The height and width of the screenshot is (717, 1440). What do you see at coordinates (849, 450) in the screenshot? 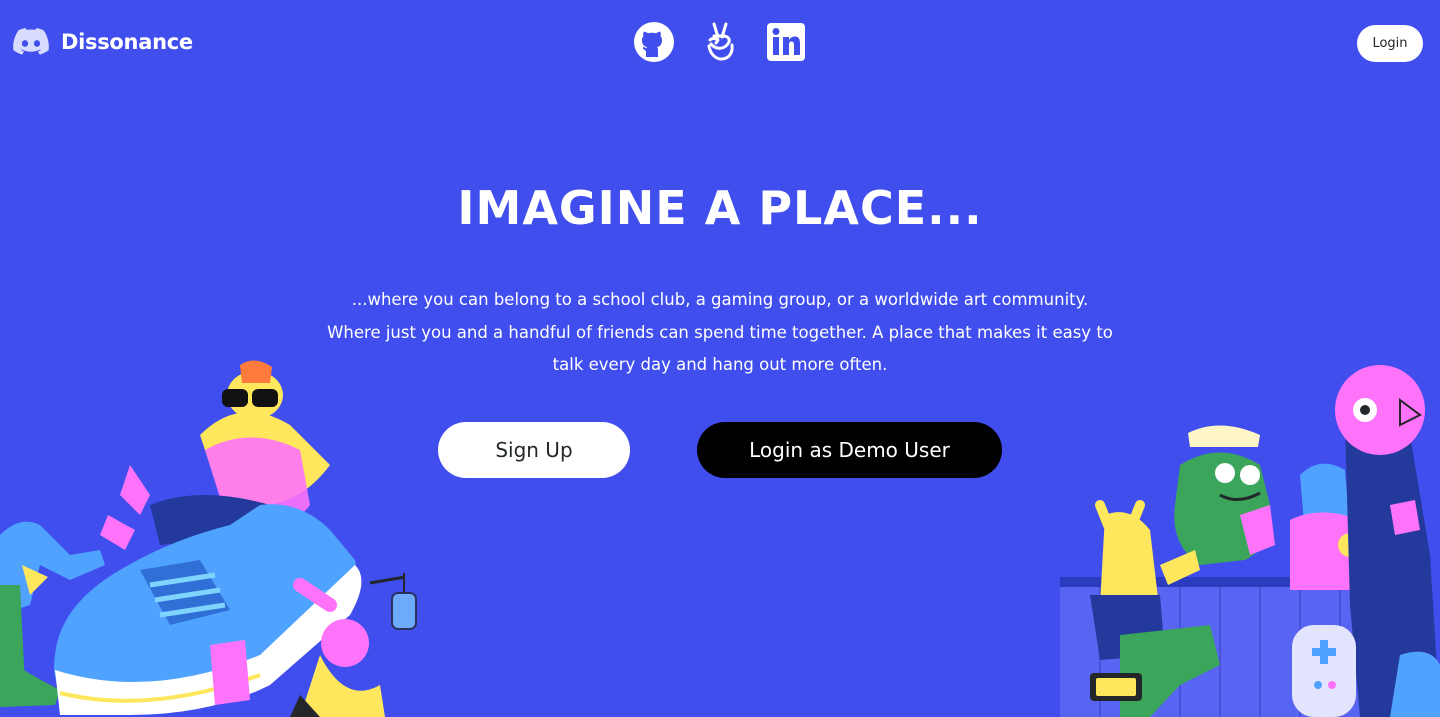
I see `demo-login-button: Login as Demo User` at bounding box center [849, 450].